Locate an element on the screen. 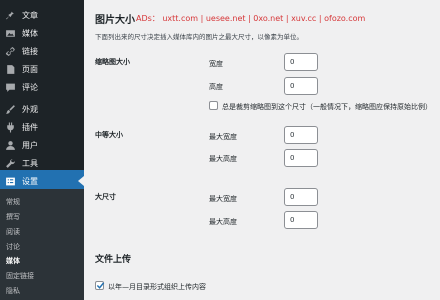  submenu-item-reading: 阅读 is located at coordinates (13, 232).